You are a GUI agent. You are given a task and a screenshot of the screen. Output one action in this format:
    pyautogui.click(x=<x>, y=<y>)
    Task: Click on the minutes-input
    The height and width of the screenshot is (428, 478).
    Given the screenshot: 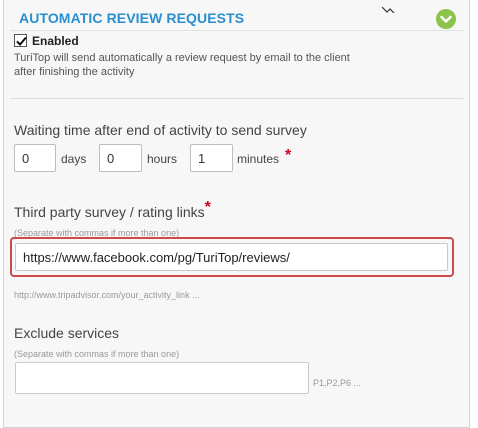 What is the action you would take?
    pyautogui.click(x=211, y=158)
    